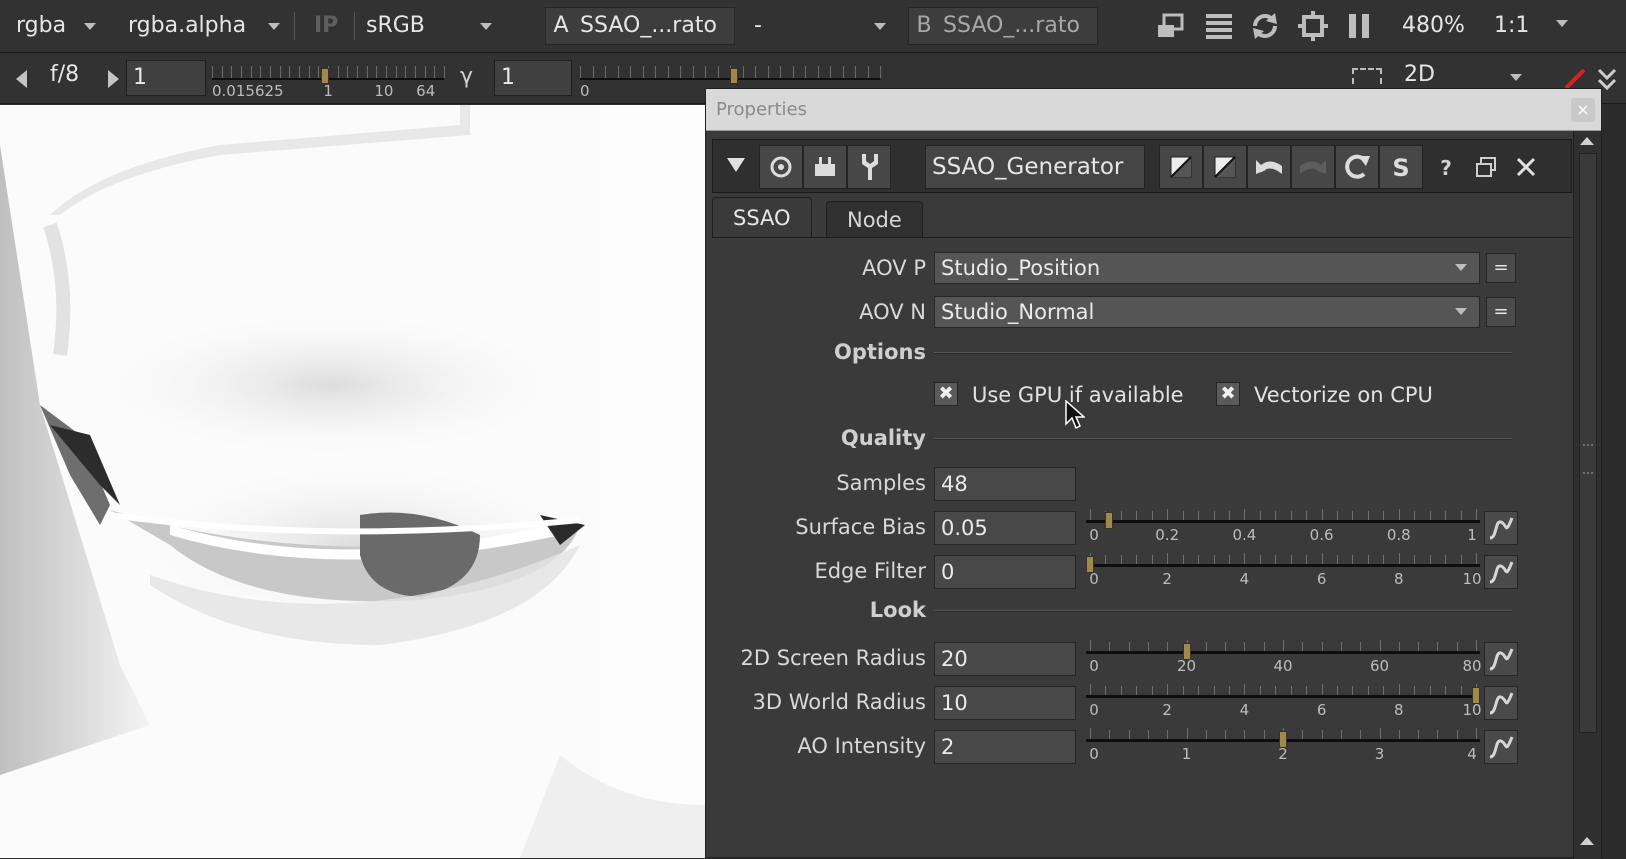 The height and width of the screenshot is (859, 1626). Describe the element at coordinates (781, 167) in the screenshot. I see `node-view-button` at that location.